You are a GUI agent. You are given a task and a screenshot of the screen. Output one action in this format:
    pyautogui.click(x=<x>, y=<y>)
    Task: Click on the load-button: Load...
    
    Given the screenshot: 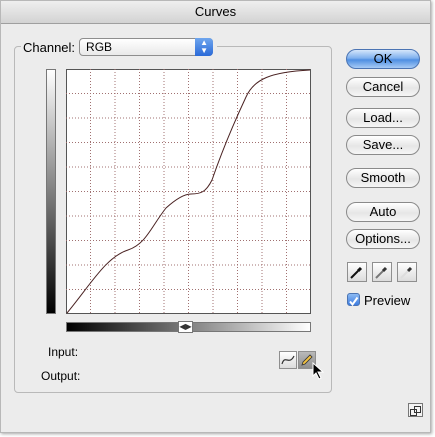 What is the action you would take?
    pyautogui.click(x=383, y=118)
    